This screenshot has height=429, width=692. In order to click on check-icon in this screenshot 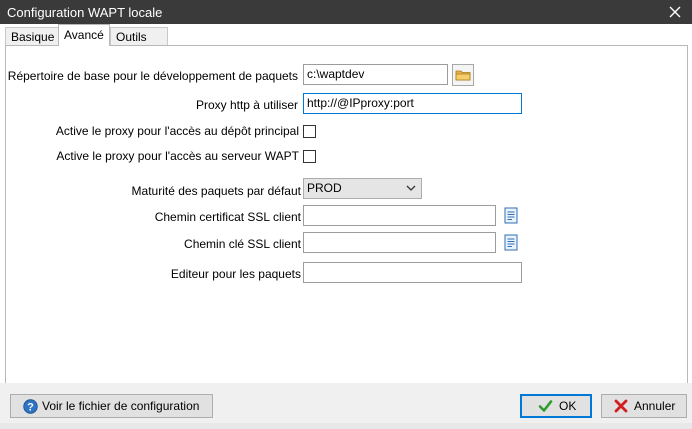, I will do `click(545, 406)`.